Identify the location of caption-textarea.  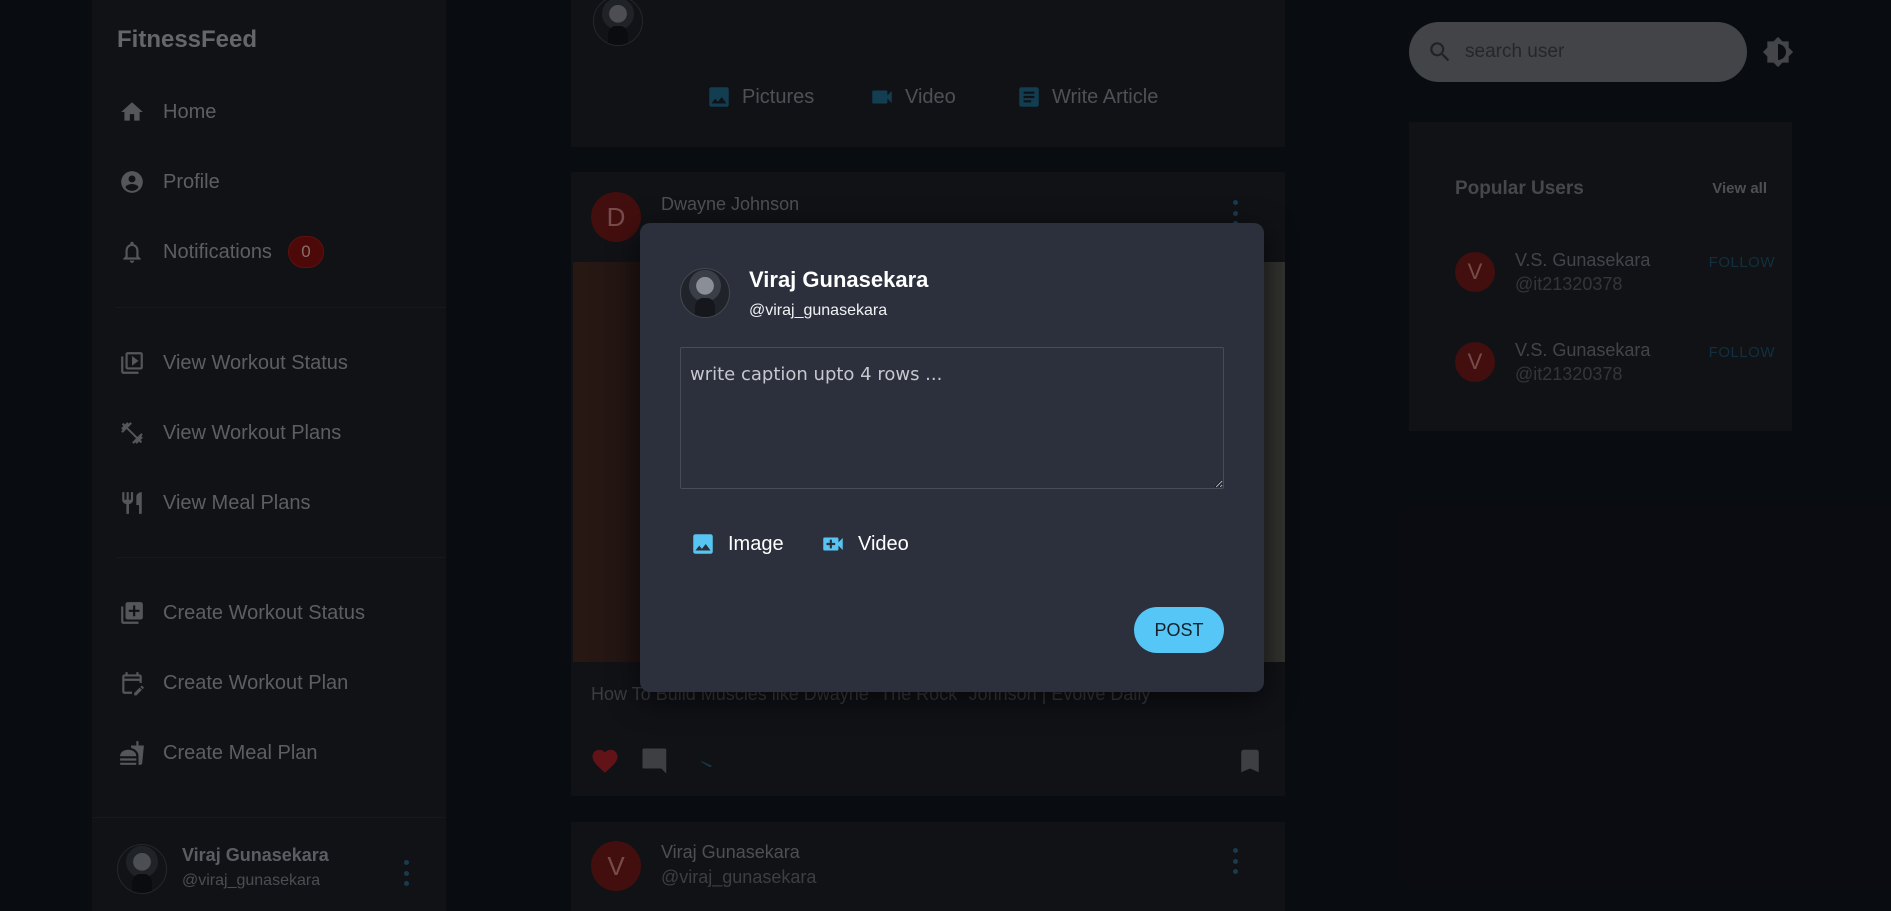
(952, 418).